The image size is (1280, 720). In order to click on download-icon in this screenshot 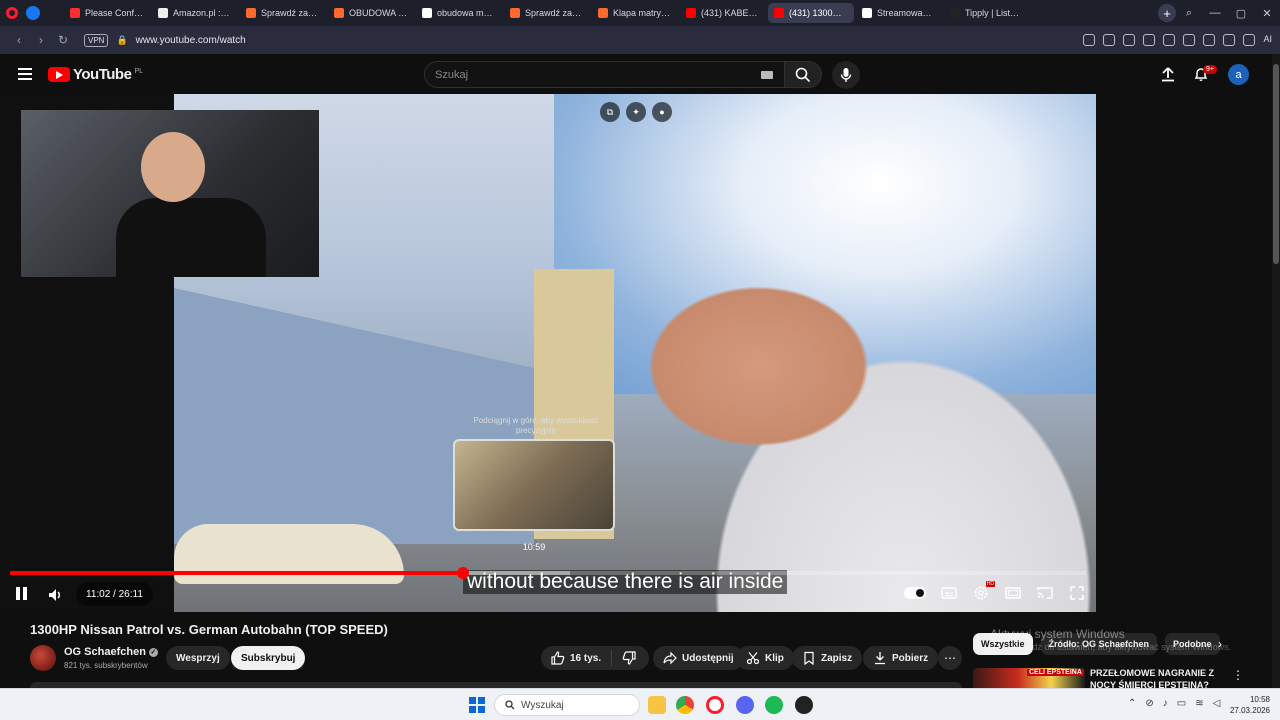, I will do `click(1189, 40)`.